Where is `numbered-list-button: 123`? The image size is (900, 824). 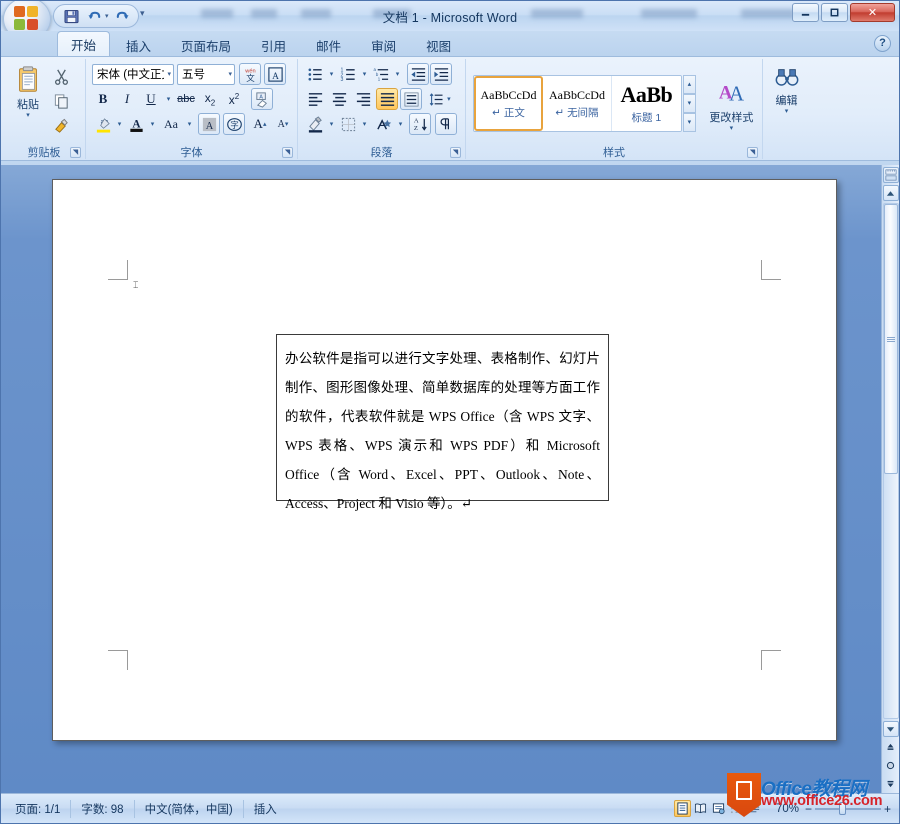
numbered-list-button: 123 is located at coordinates (348, 74).